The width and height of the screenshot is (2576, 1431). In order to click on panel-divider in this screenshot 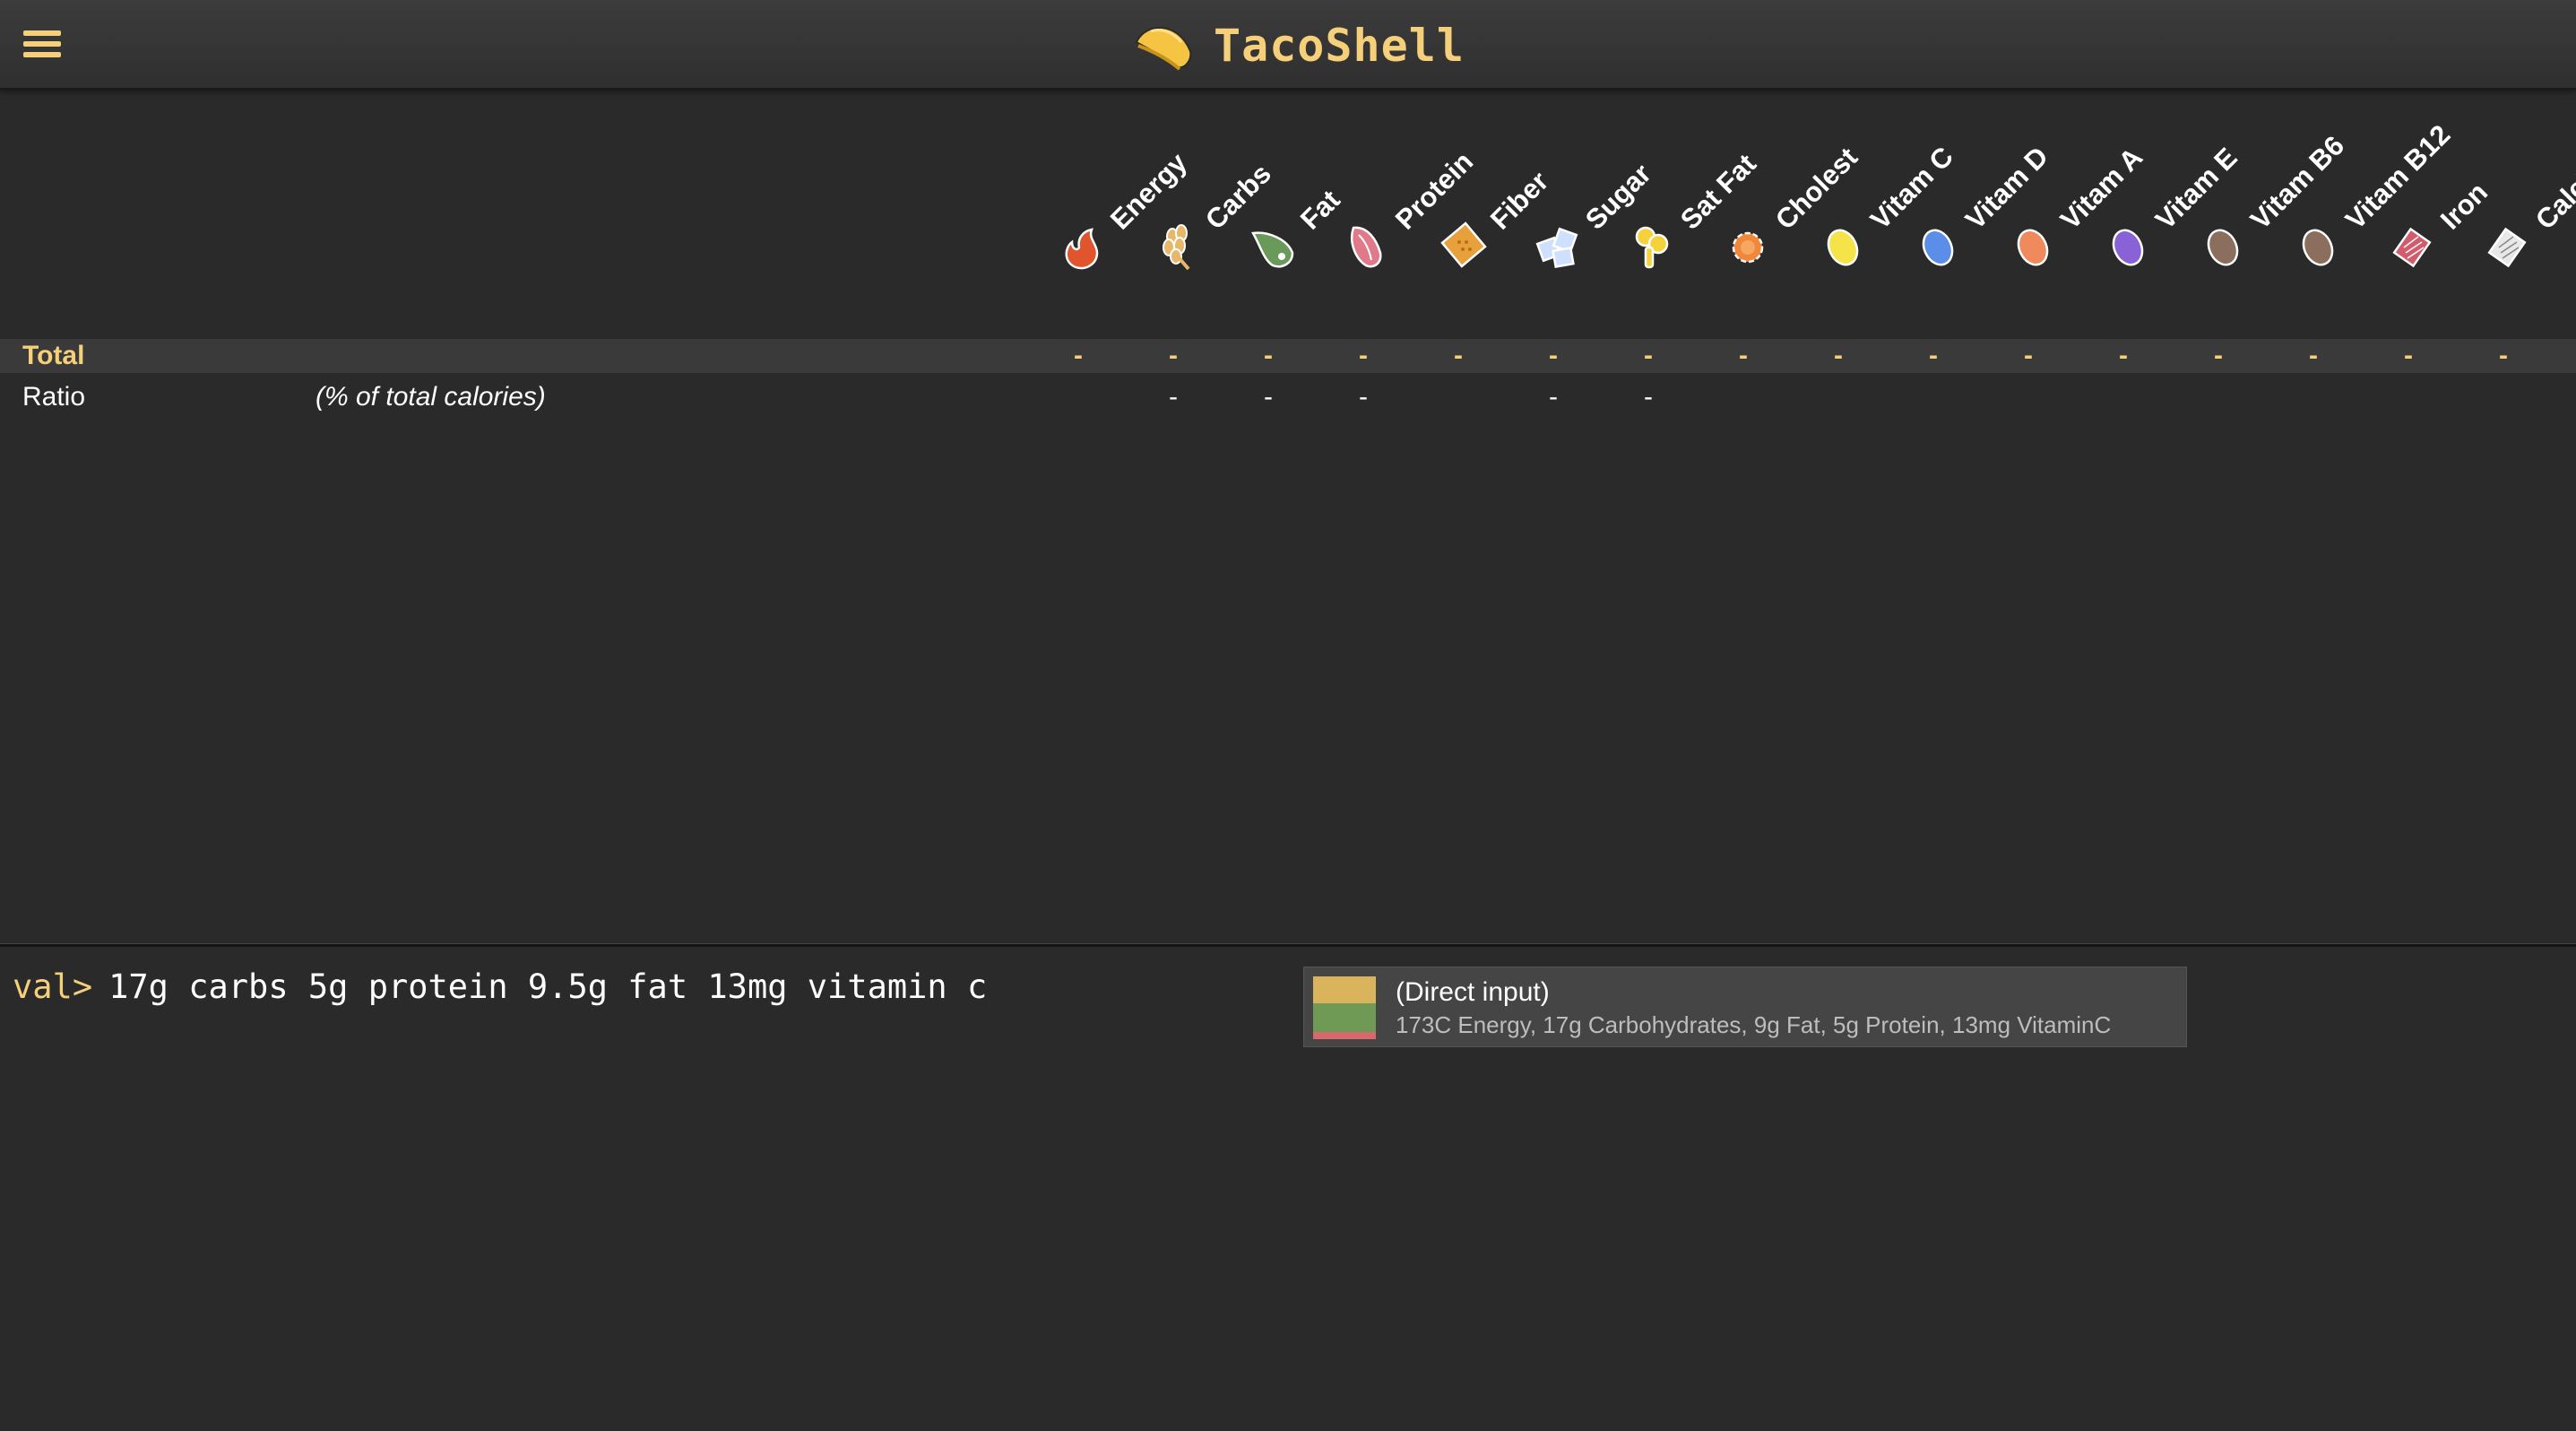, I will do `click(1288, 945)`.